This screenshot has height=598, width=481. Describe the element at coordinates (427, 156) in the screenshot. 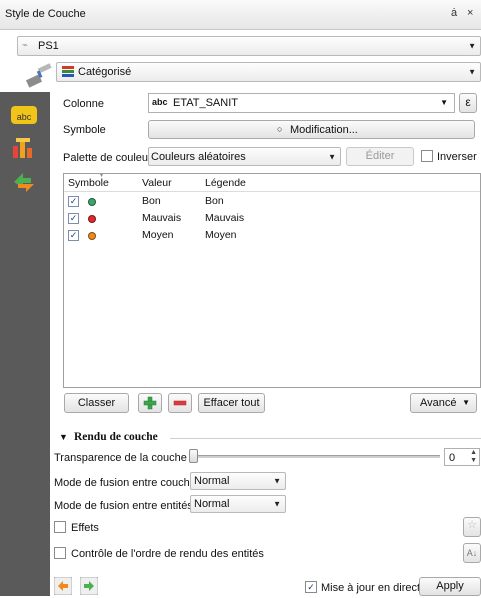

I see `invert-checkbox` at that location.